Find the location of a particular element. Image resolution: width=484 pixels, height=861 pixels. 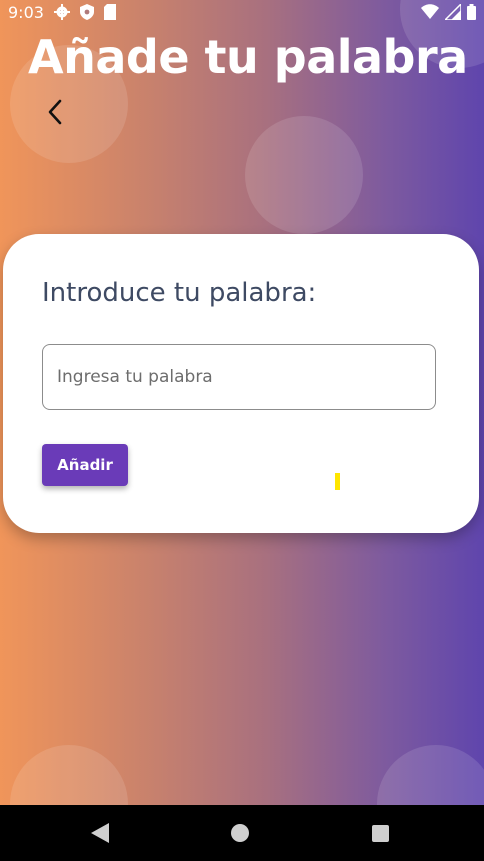

settings-icon is located at coordinates (62, 14).